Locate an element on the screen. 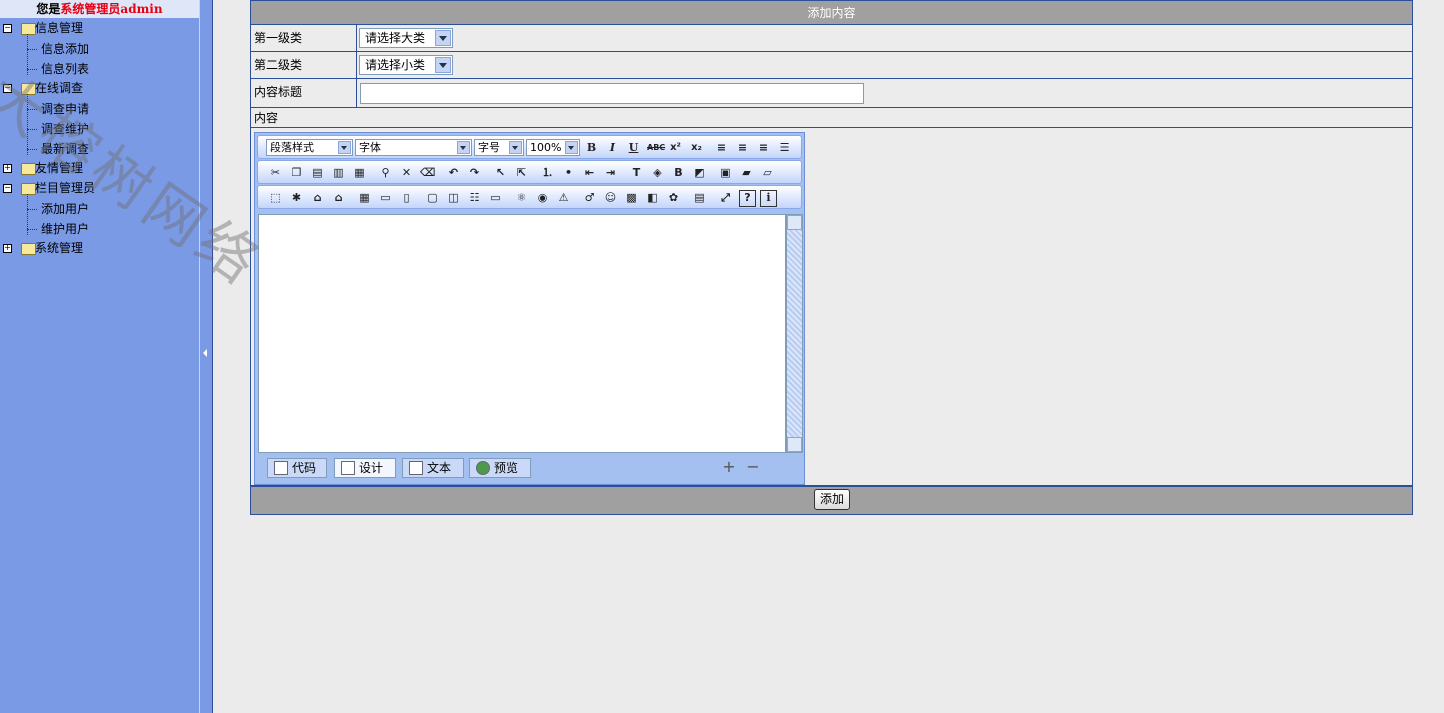 This screenshot has width=1444, height=713. nav-item-survey-apply: 调查申请 is located at coordinates (65, 109).